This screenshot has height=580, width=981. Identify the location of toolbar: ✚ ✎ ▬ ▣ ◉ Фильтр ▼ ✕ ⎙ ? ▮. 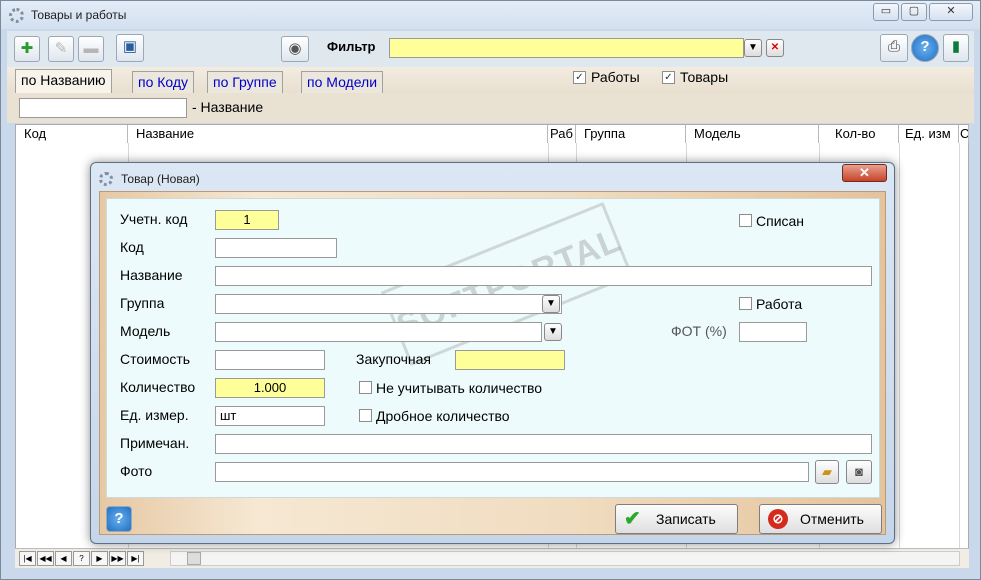
(490, 49).